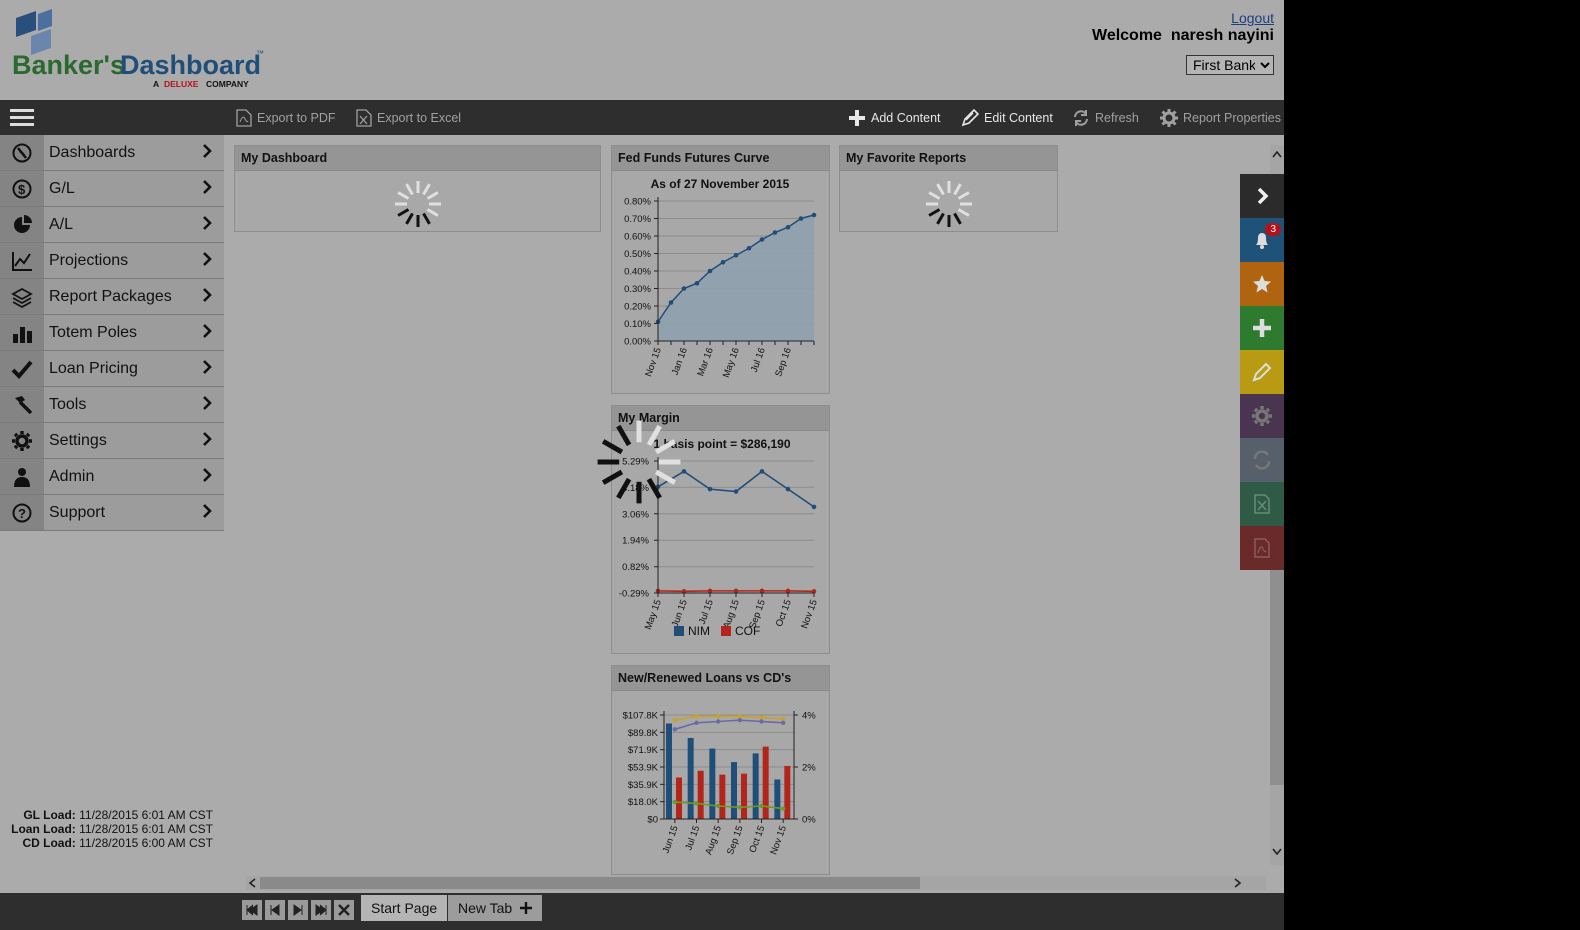 Image resolution: width=1580 pixels, height=930 pixels. What do you see at coordinates (253, 883) in the screenshot?
I see `scroll-left-icon` at bounding box center [253, 883].